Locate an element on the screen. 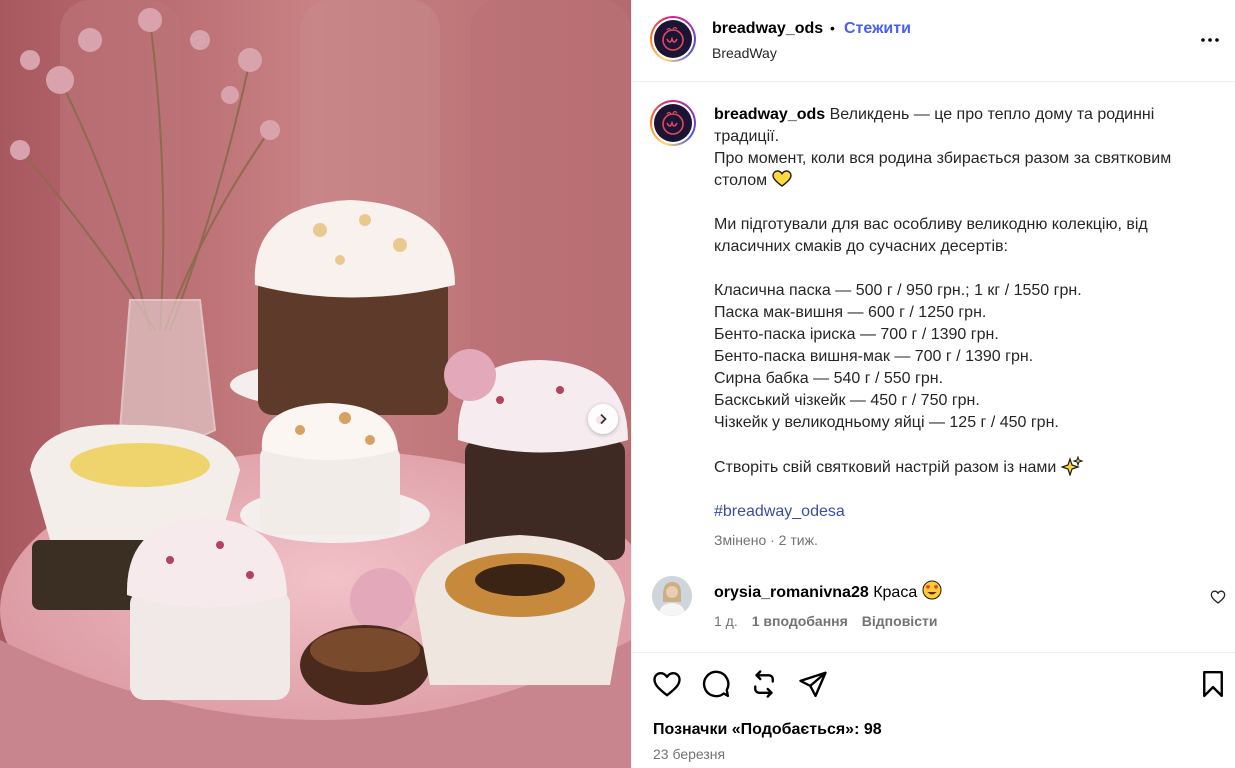 The height and width of the screenshot is (768, 1235). caption-author-avatar is located at coordinates (673, 123).